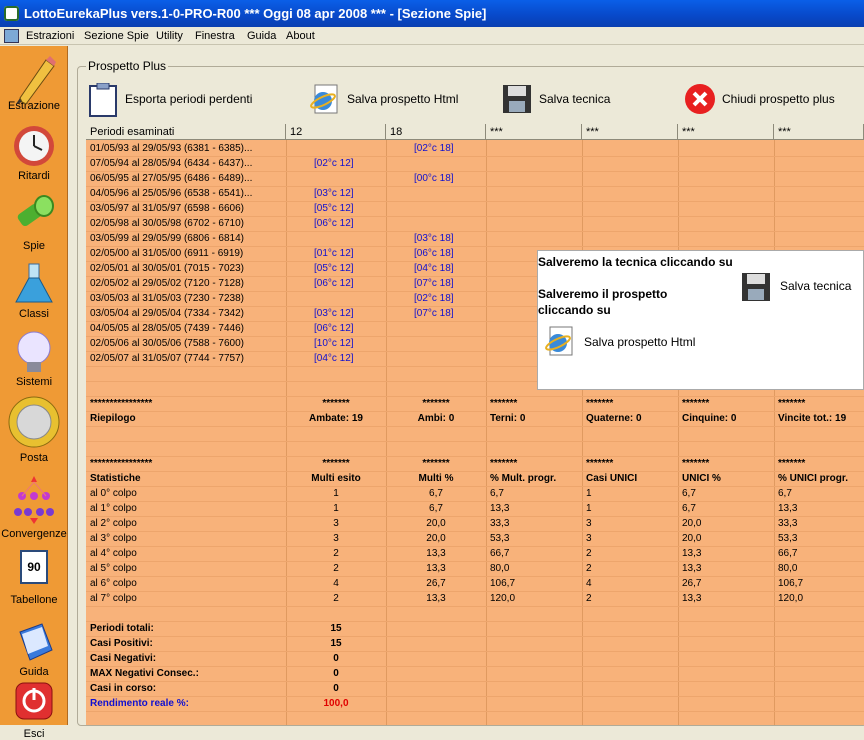  Describe the element at coordinates (189, 99) in the screenshot. I see `export-label: Esporta periodi perdenti` at that location.